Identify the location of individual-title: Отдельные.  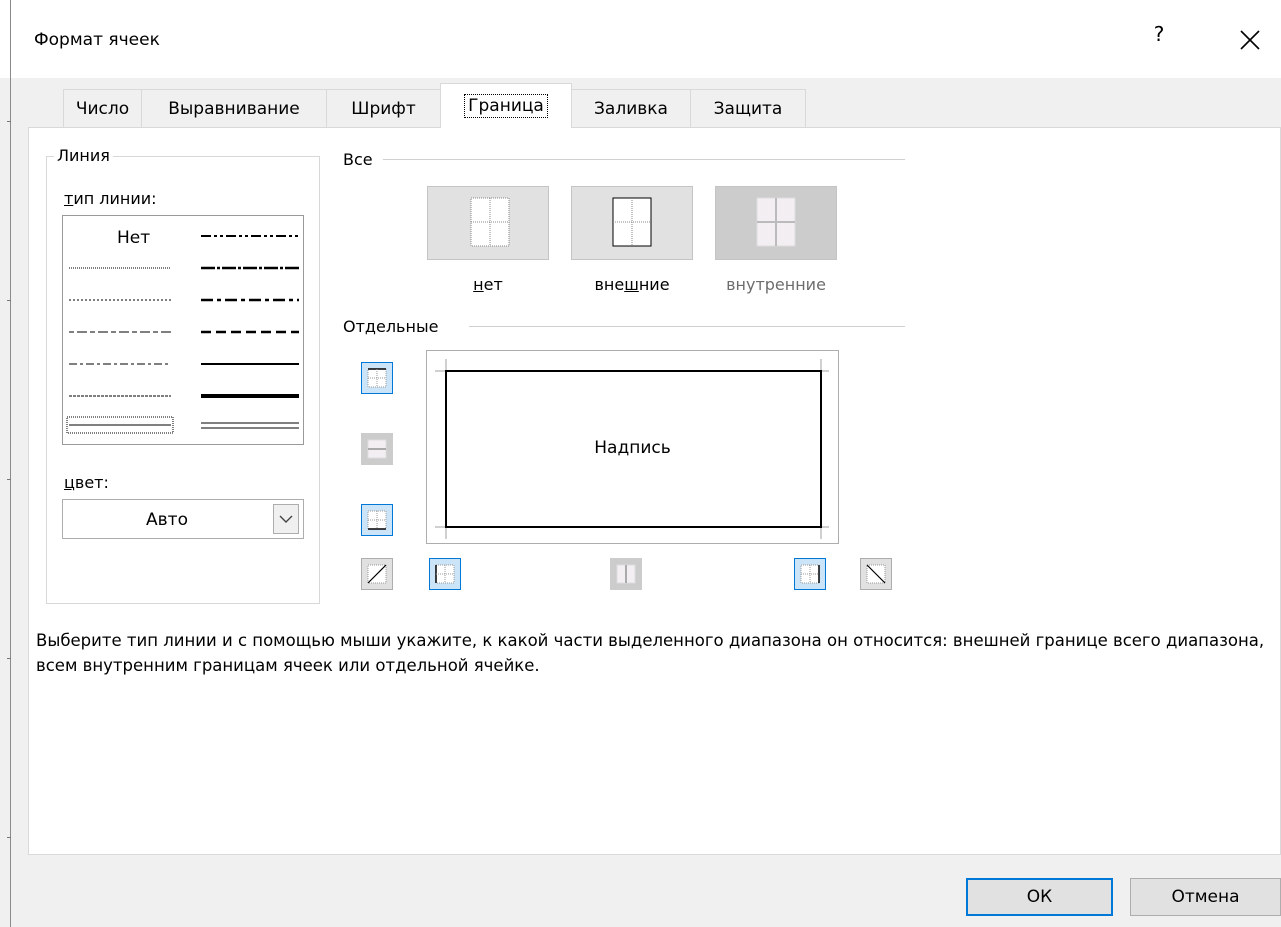
(391, 326).